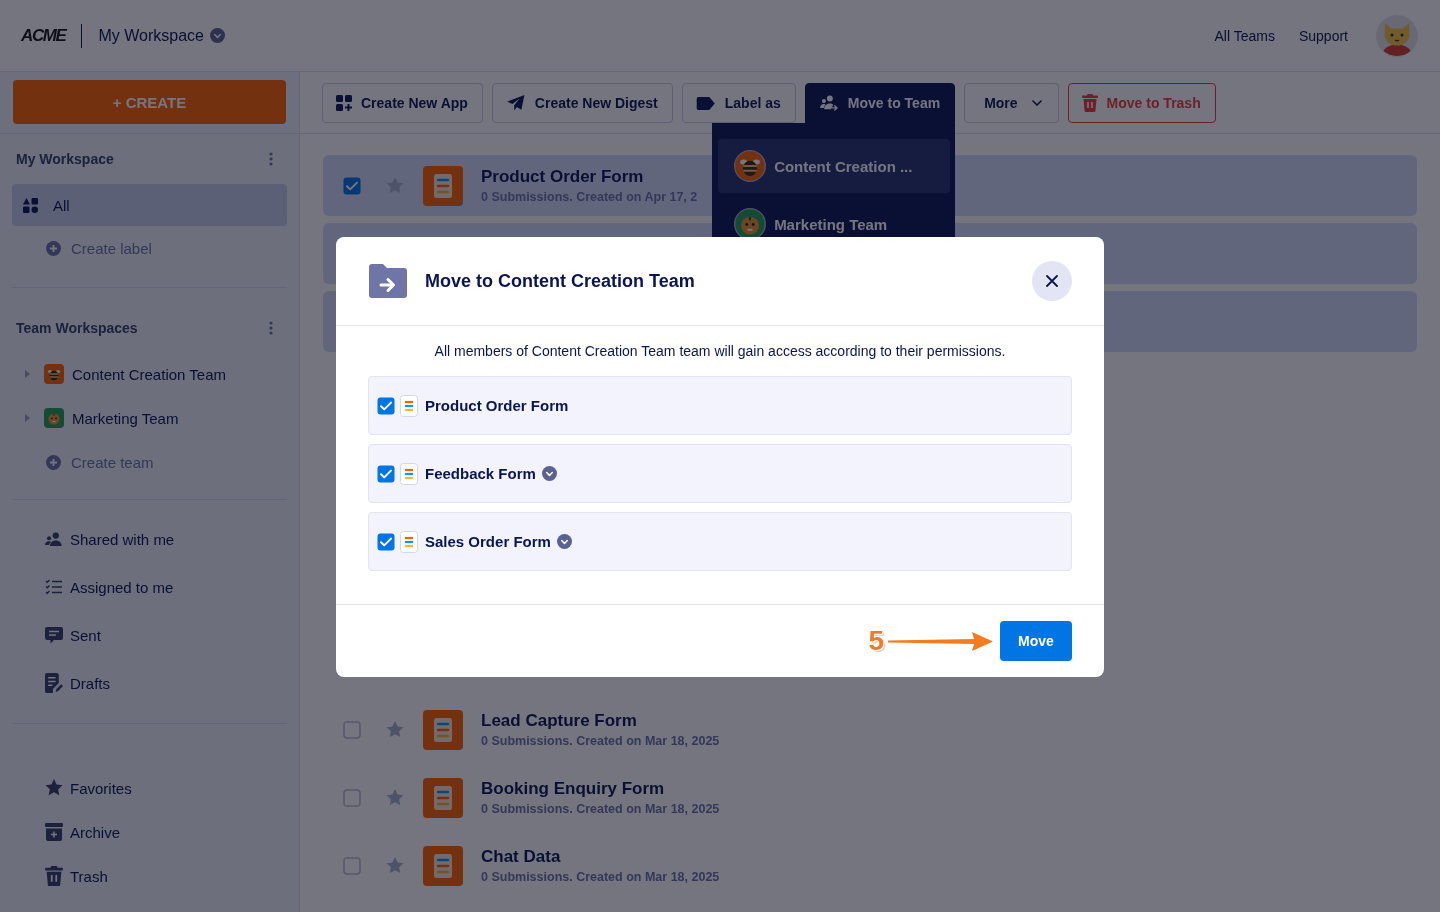 This screenshot has width=1440, height=912. Describe the element at coordinates (488, 541) in the screenshot. I see `form-title: Sales Order Form` at that location.